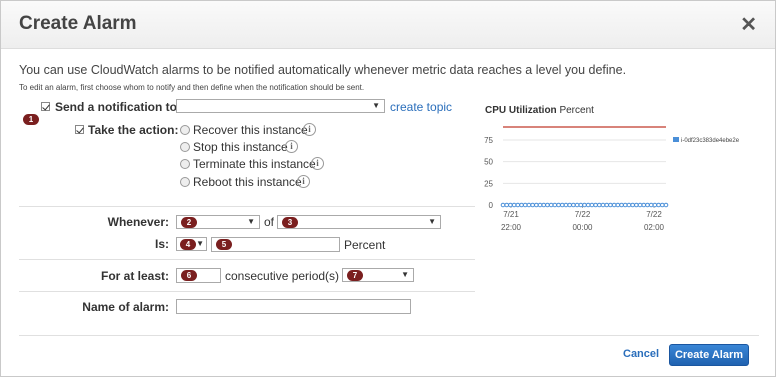 This screenshot has height=377, width=776. I want to click on chart-title-metric: CPU Utilization, so click(521, 110).